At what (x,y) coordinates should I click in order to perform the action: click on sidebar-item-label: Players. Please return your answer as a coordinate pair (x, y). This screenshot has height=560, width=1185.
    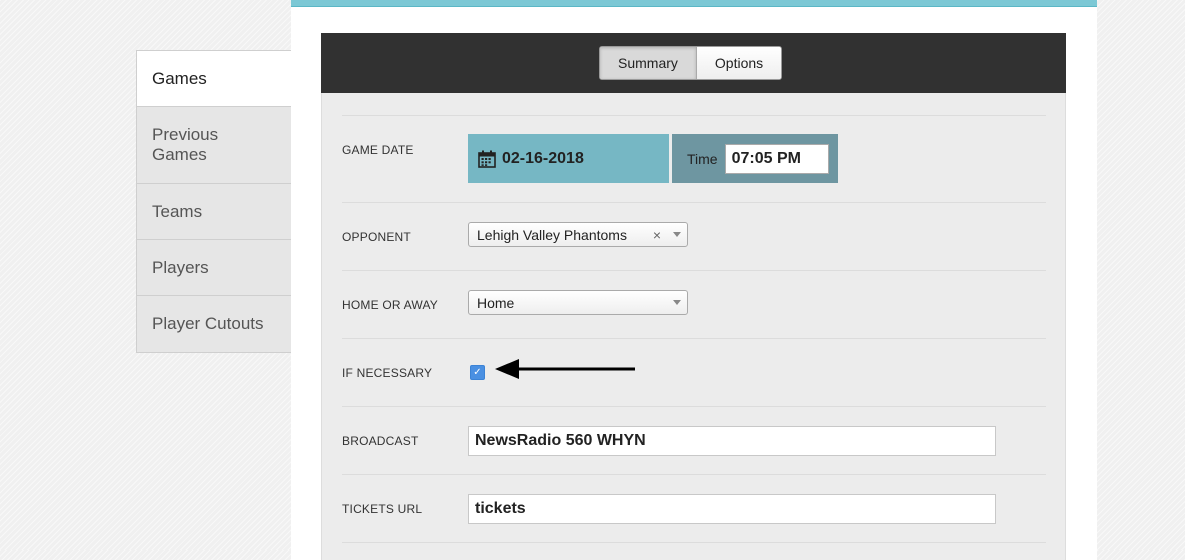
    Looking at the image, I should click on (180, 267).